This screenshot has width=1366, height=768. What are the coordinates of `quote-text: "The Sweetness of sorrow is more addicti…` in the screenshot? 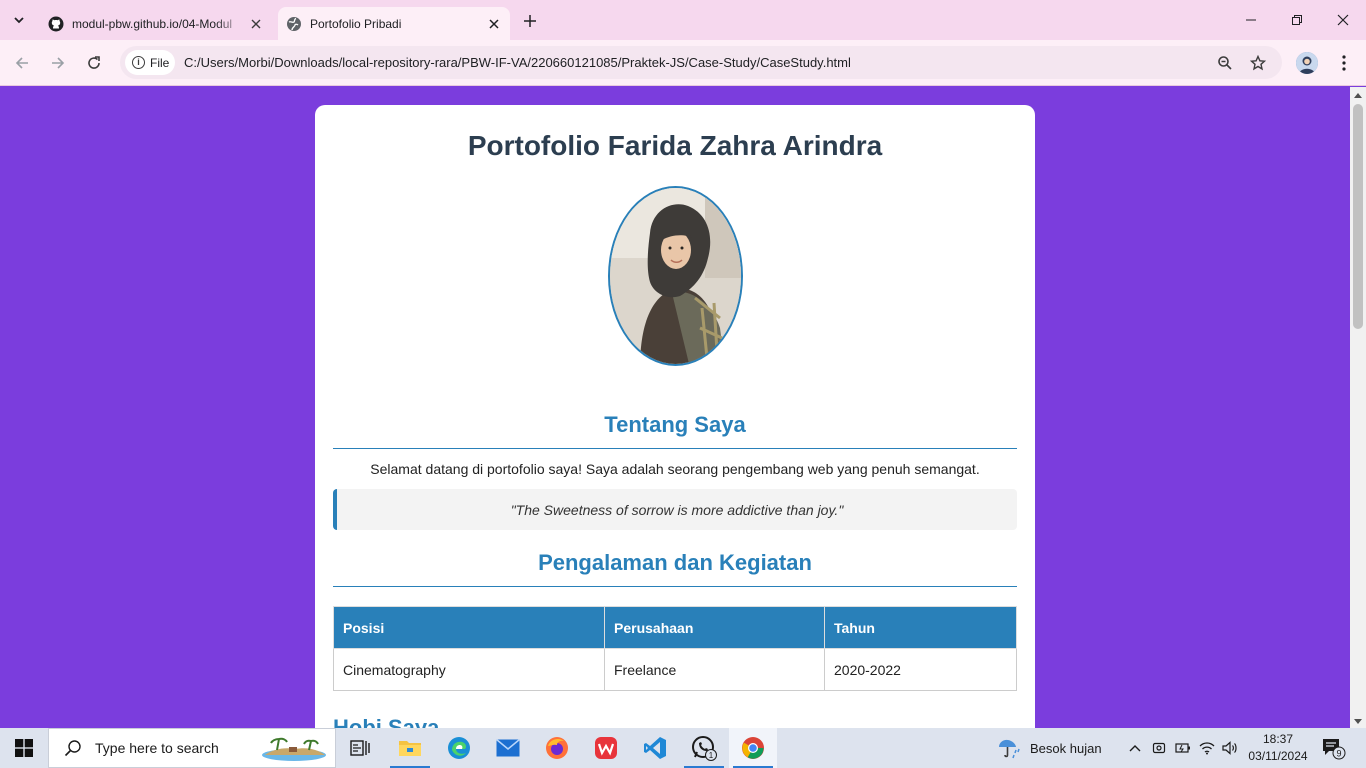 It's located at (677, 509).